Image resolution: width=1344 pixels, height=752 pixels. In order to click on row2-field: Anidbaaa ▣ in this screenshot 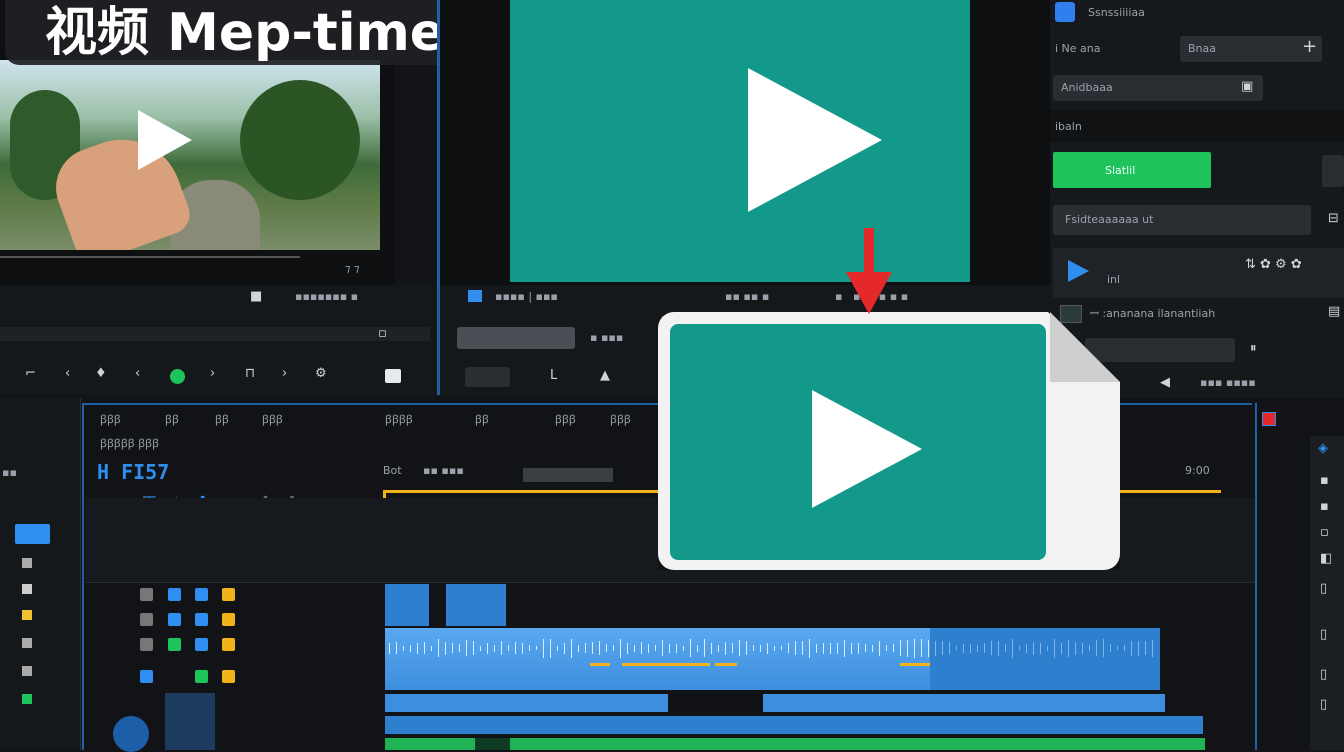, I will do `click(1158, 88)`.